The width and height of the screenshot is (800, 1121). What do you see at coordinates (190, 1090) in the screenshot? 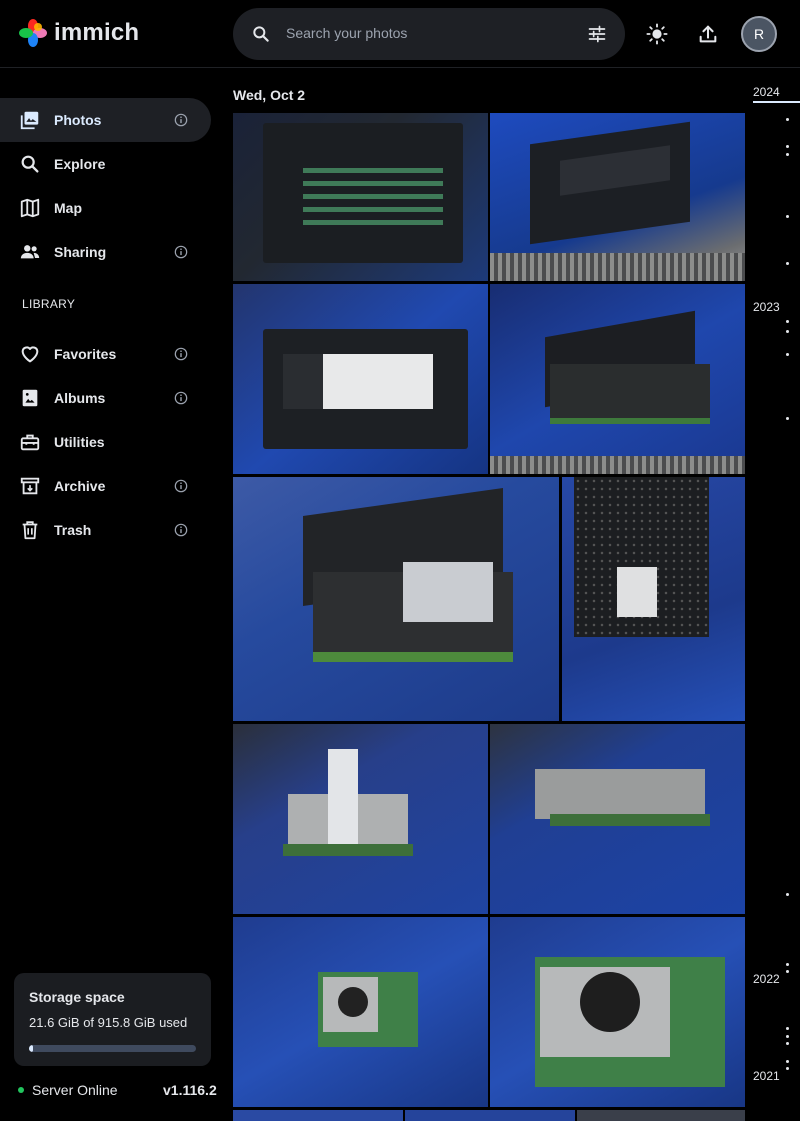
I see `server-version: v1.116.2` at bounding box center [190, 1090].